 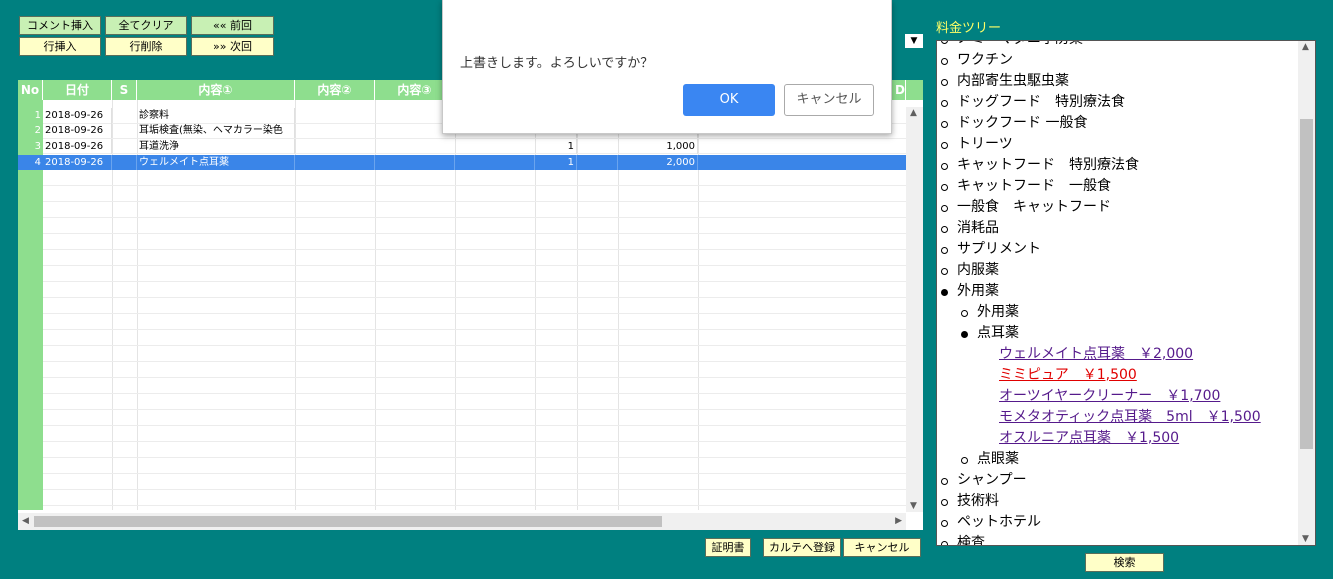 What do you see at coordinates (1118, 270) in the screenshot?
I see `tree-item: 内服薬` at bounding box center [1118, 270].